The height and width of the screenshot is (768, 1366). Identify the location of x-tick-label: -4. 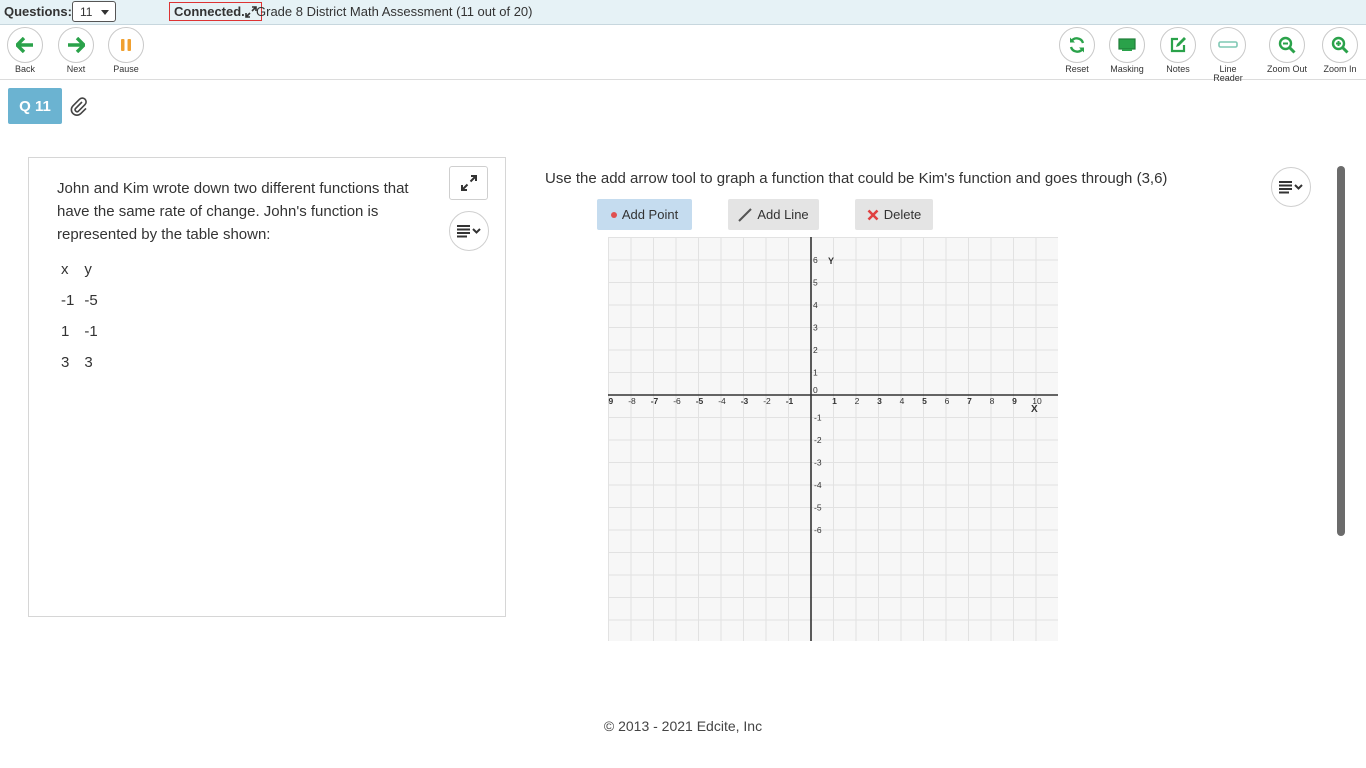
(722, 401).